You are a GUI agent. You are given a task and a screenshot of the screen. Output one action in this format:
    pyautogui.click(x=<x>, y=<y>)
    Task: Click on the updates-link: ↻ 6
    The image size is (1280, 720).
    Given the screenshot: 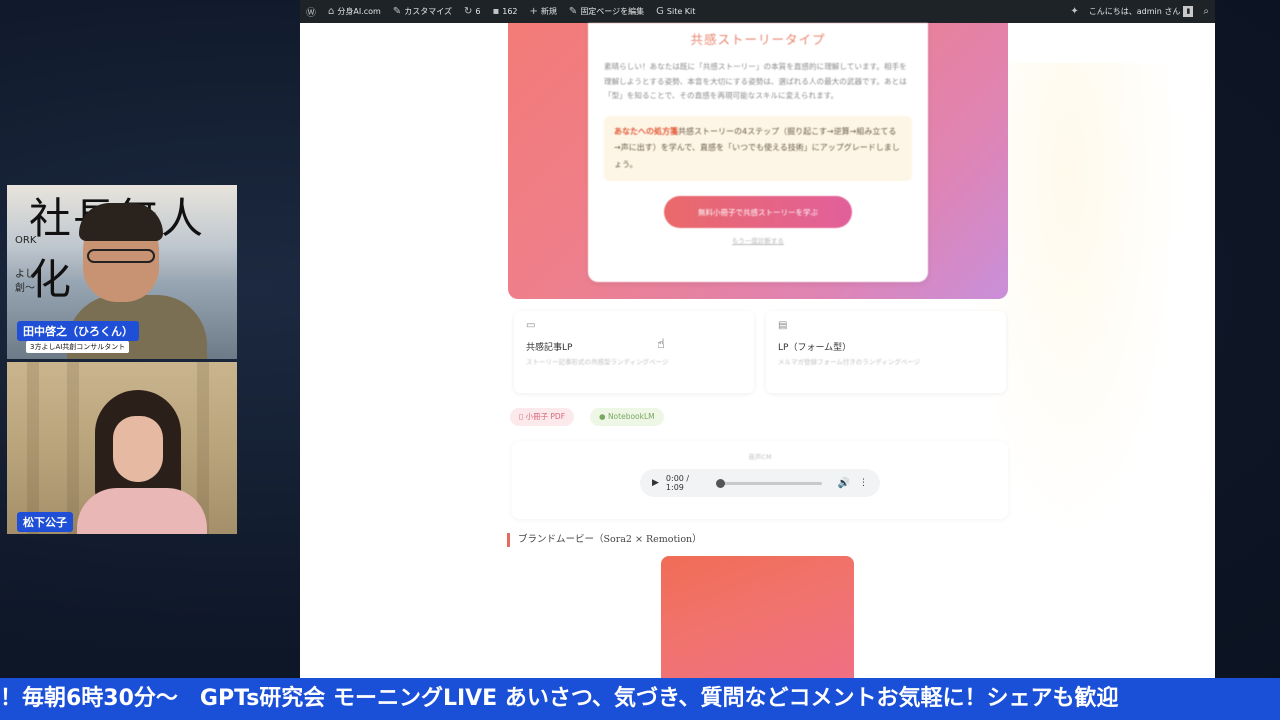 What is the action you would take?
    pyautogui.click(x=472, y=11)
    